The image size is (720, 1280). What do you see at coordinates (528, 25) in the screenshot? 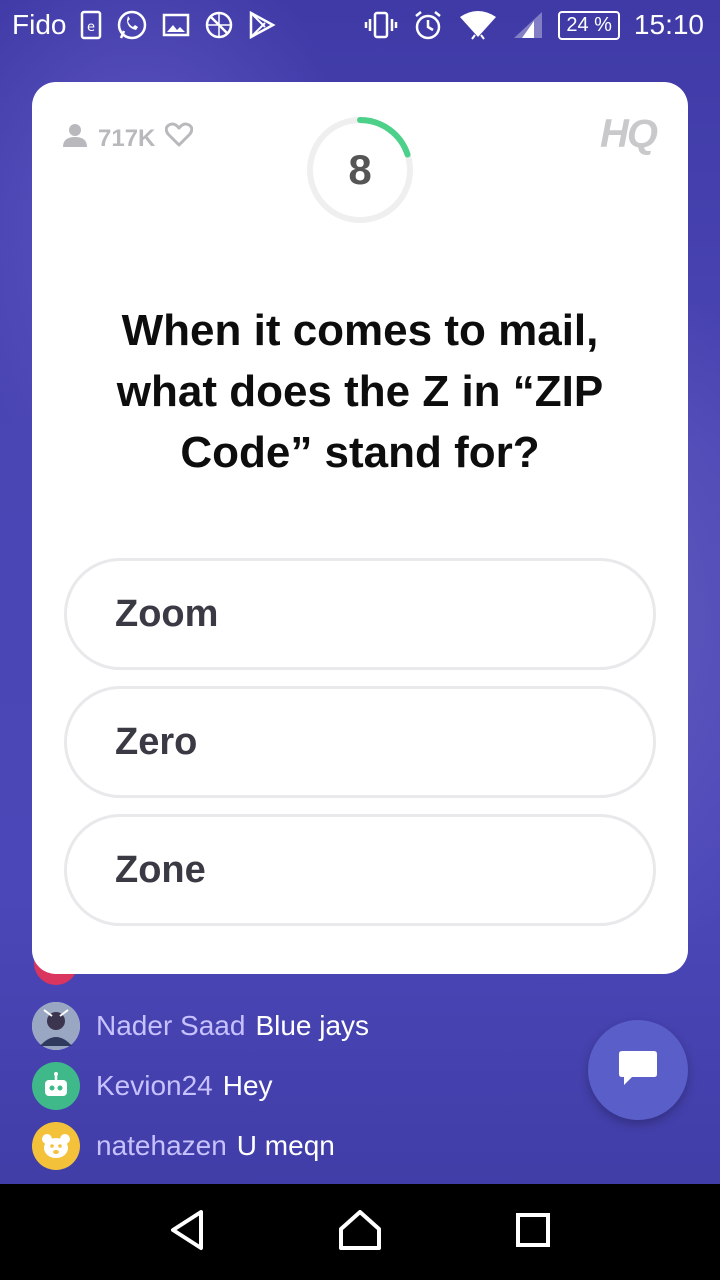
I see `signal-icon` at bounding box center [528, 25].